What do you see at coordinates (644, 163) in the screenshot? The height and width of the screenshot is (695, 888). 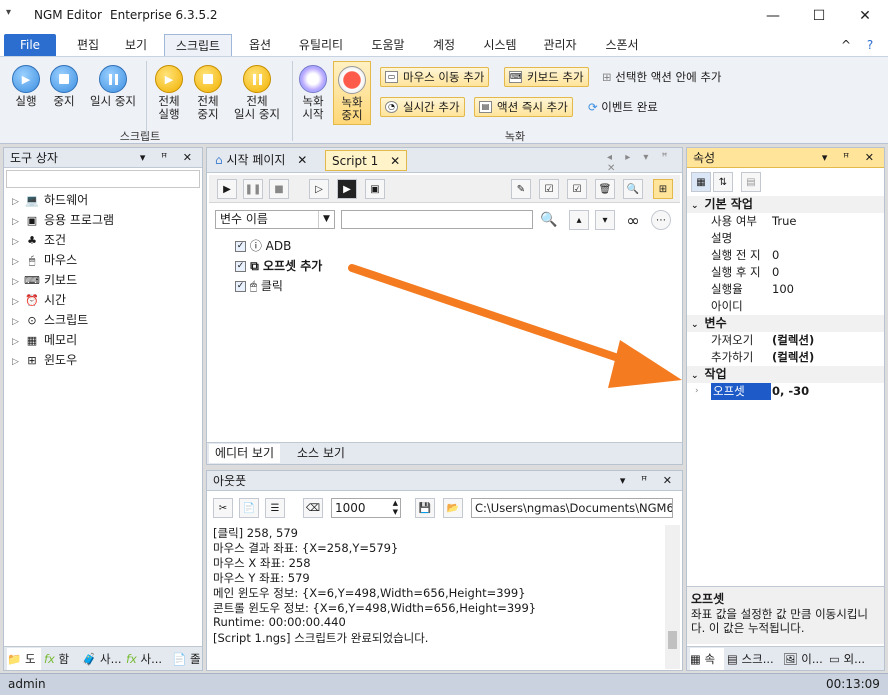 I see `tab-nav-icon: ◂ ▸ ▾ ꟸ ✕` at bounding box center [644, 163].